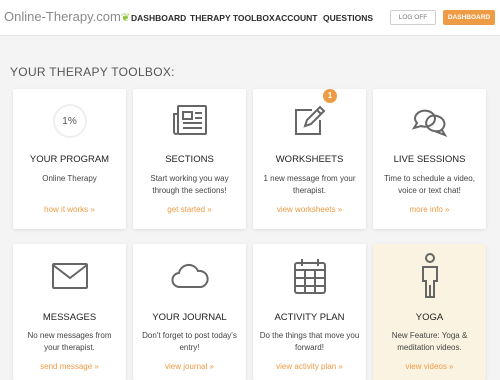  I want to click on card-title: LIVE SESSIONS, so click(429, 159).